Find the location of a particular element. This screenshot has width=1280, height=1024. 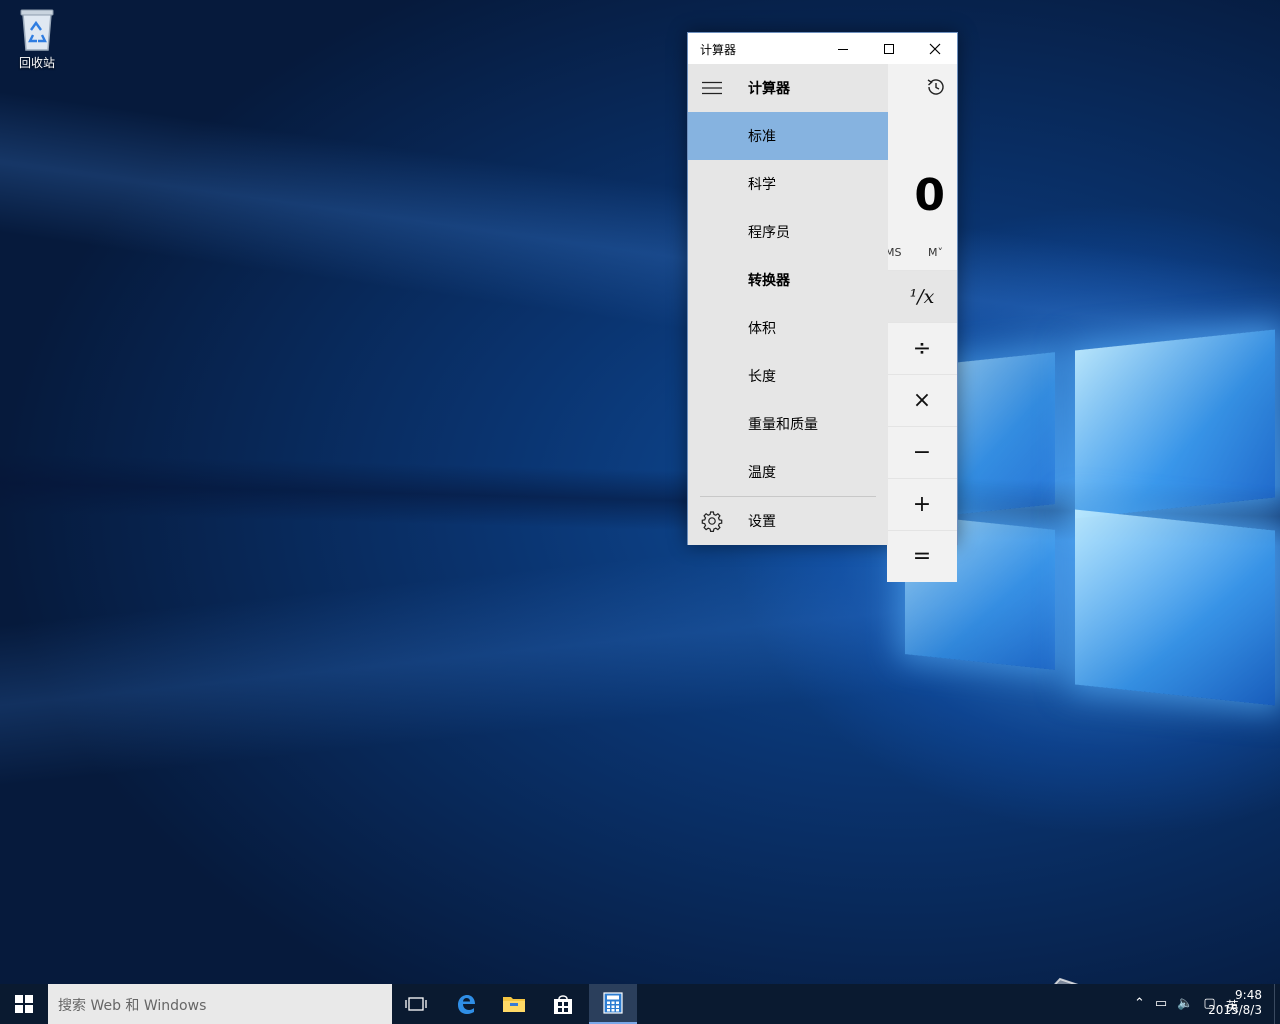

nav-item-settings: 设置 is located at coordinates (788, 521).